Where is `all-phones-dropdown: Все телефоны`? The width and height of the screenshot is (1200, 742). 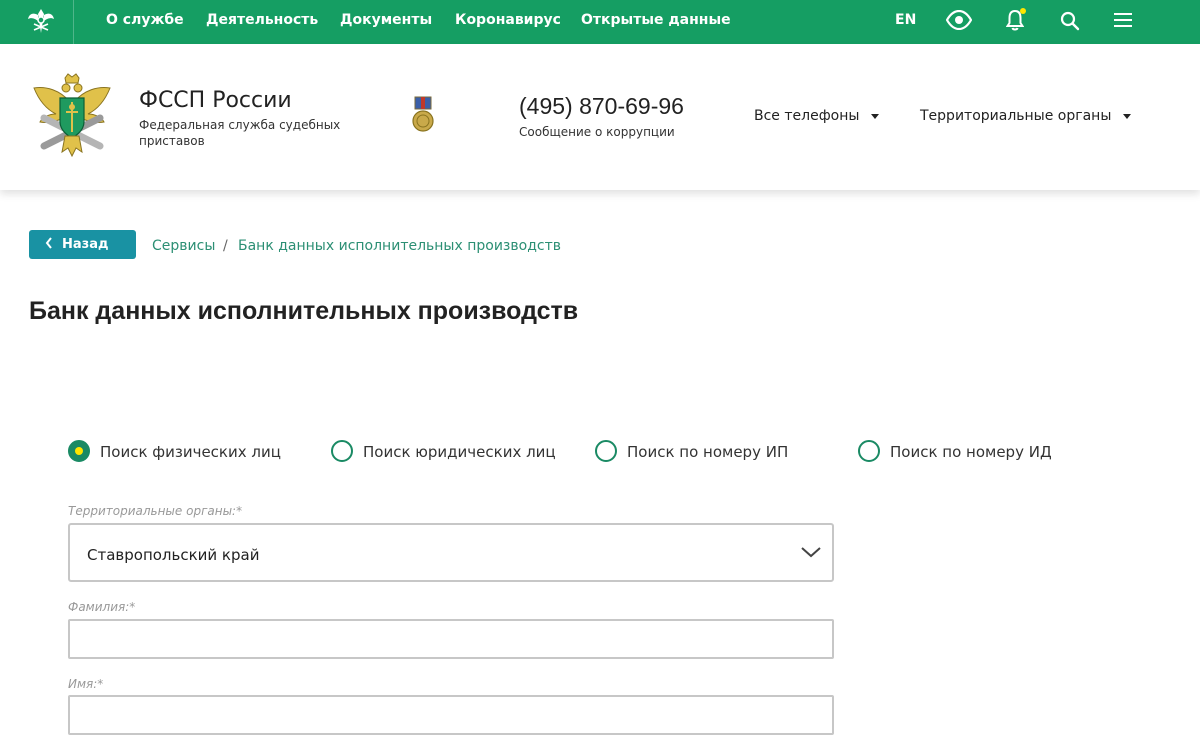 all-phones-dropdown: Все телефоны is located at coordinates (817, 116).